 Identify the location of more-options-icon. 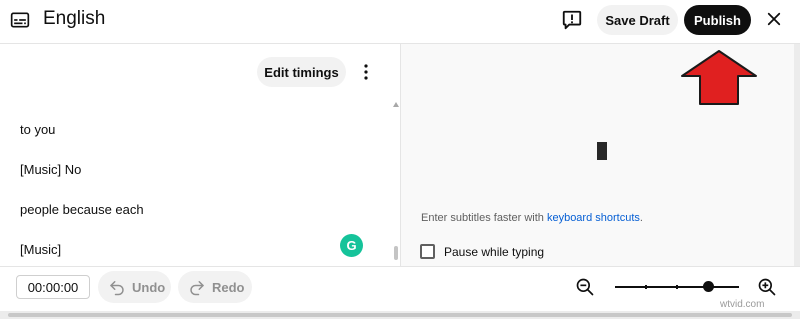
(366, 72).